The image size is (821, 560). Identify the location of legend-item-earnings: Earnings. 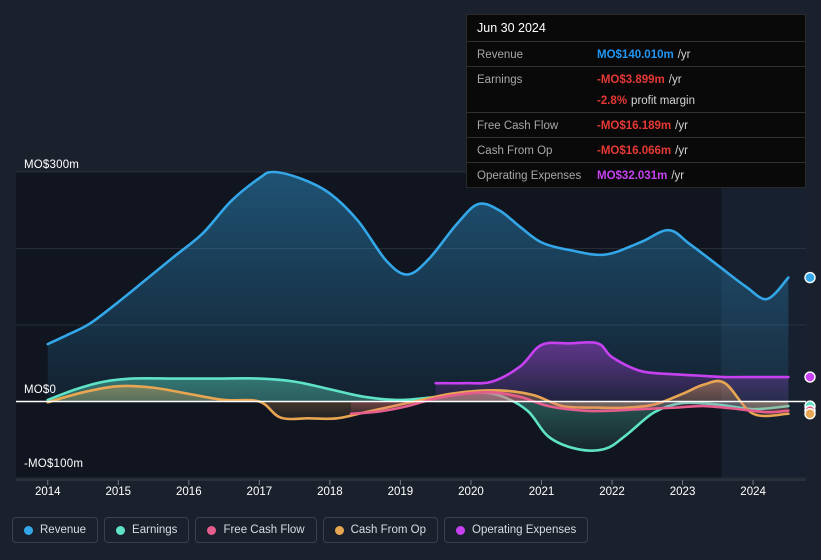
(147, 530).